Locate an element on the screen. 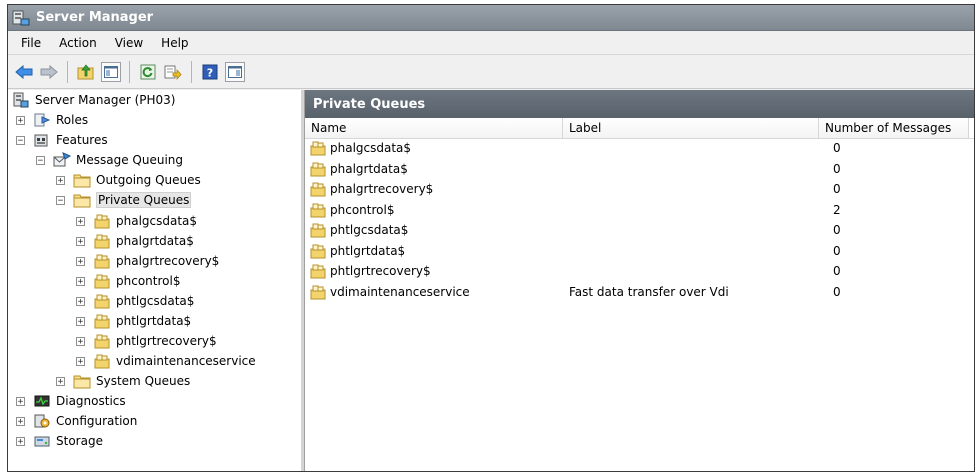 The height and width of the screenshot is (475, 980). storage-icon is located at coordinates (42, 441).